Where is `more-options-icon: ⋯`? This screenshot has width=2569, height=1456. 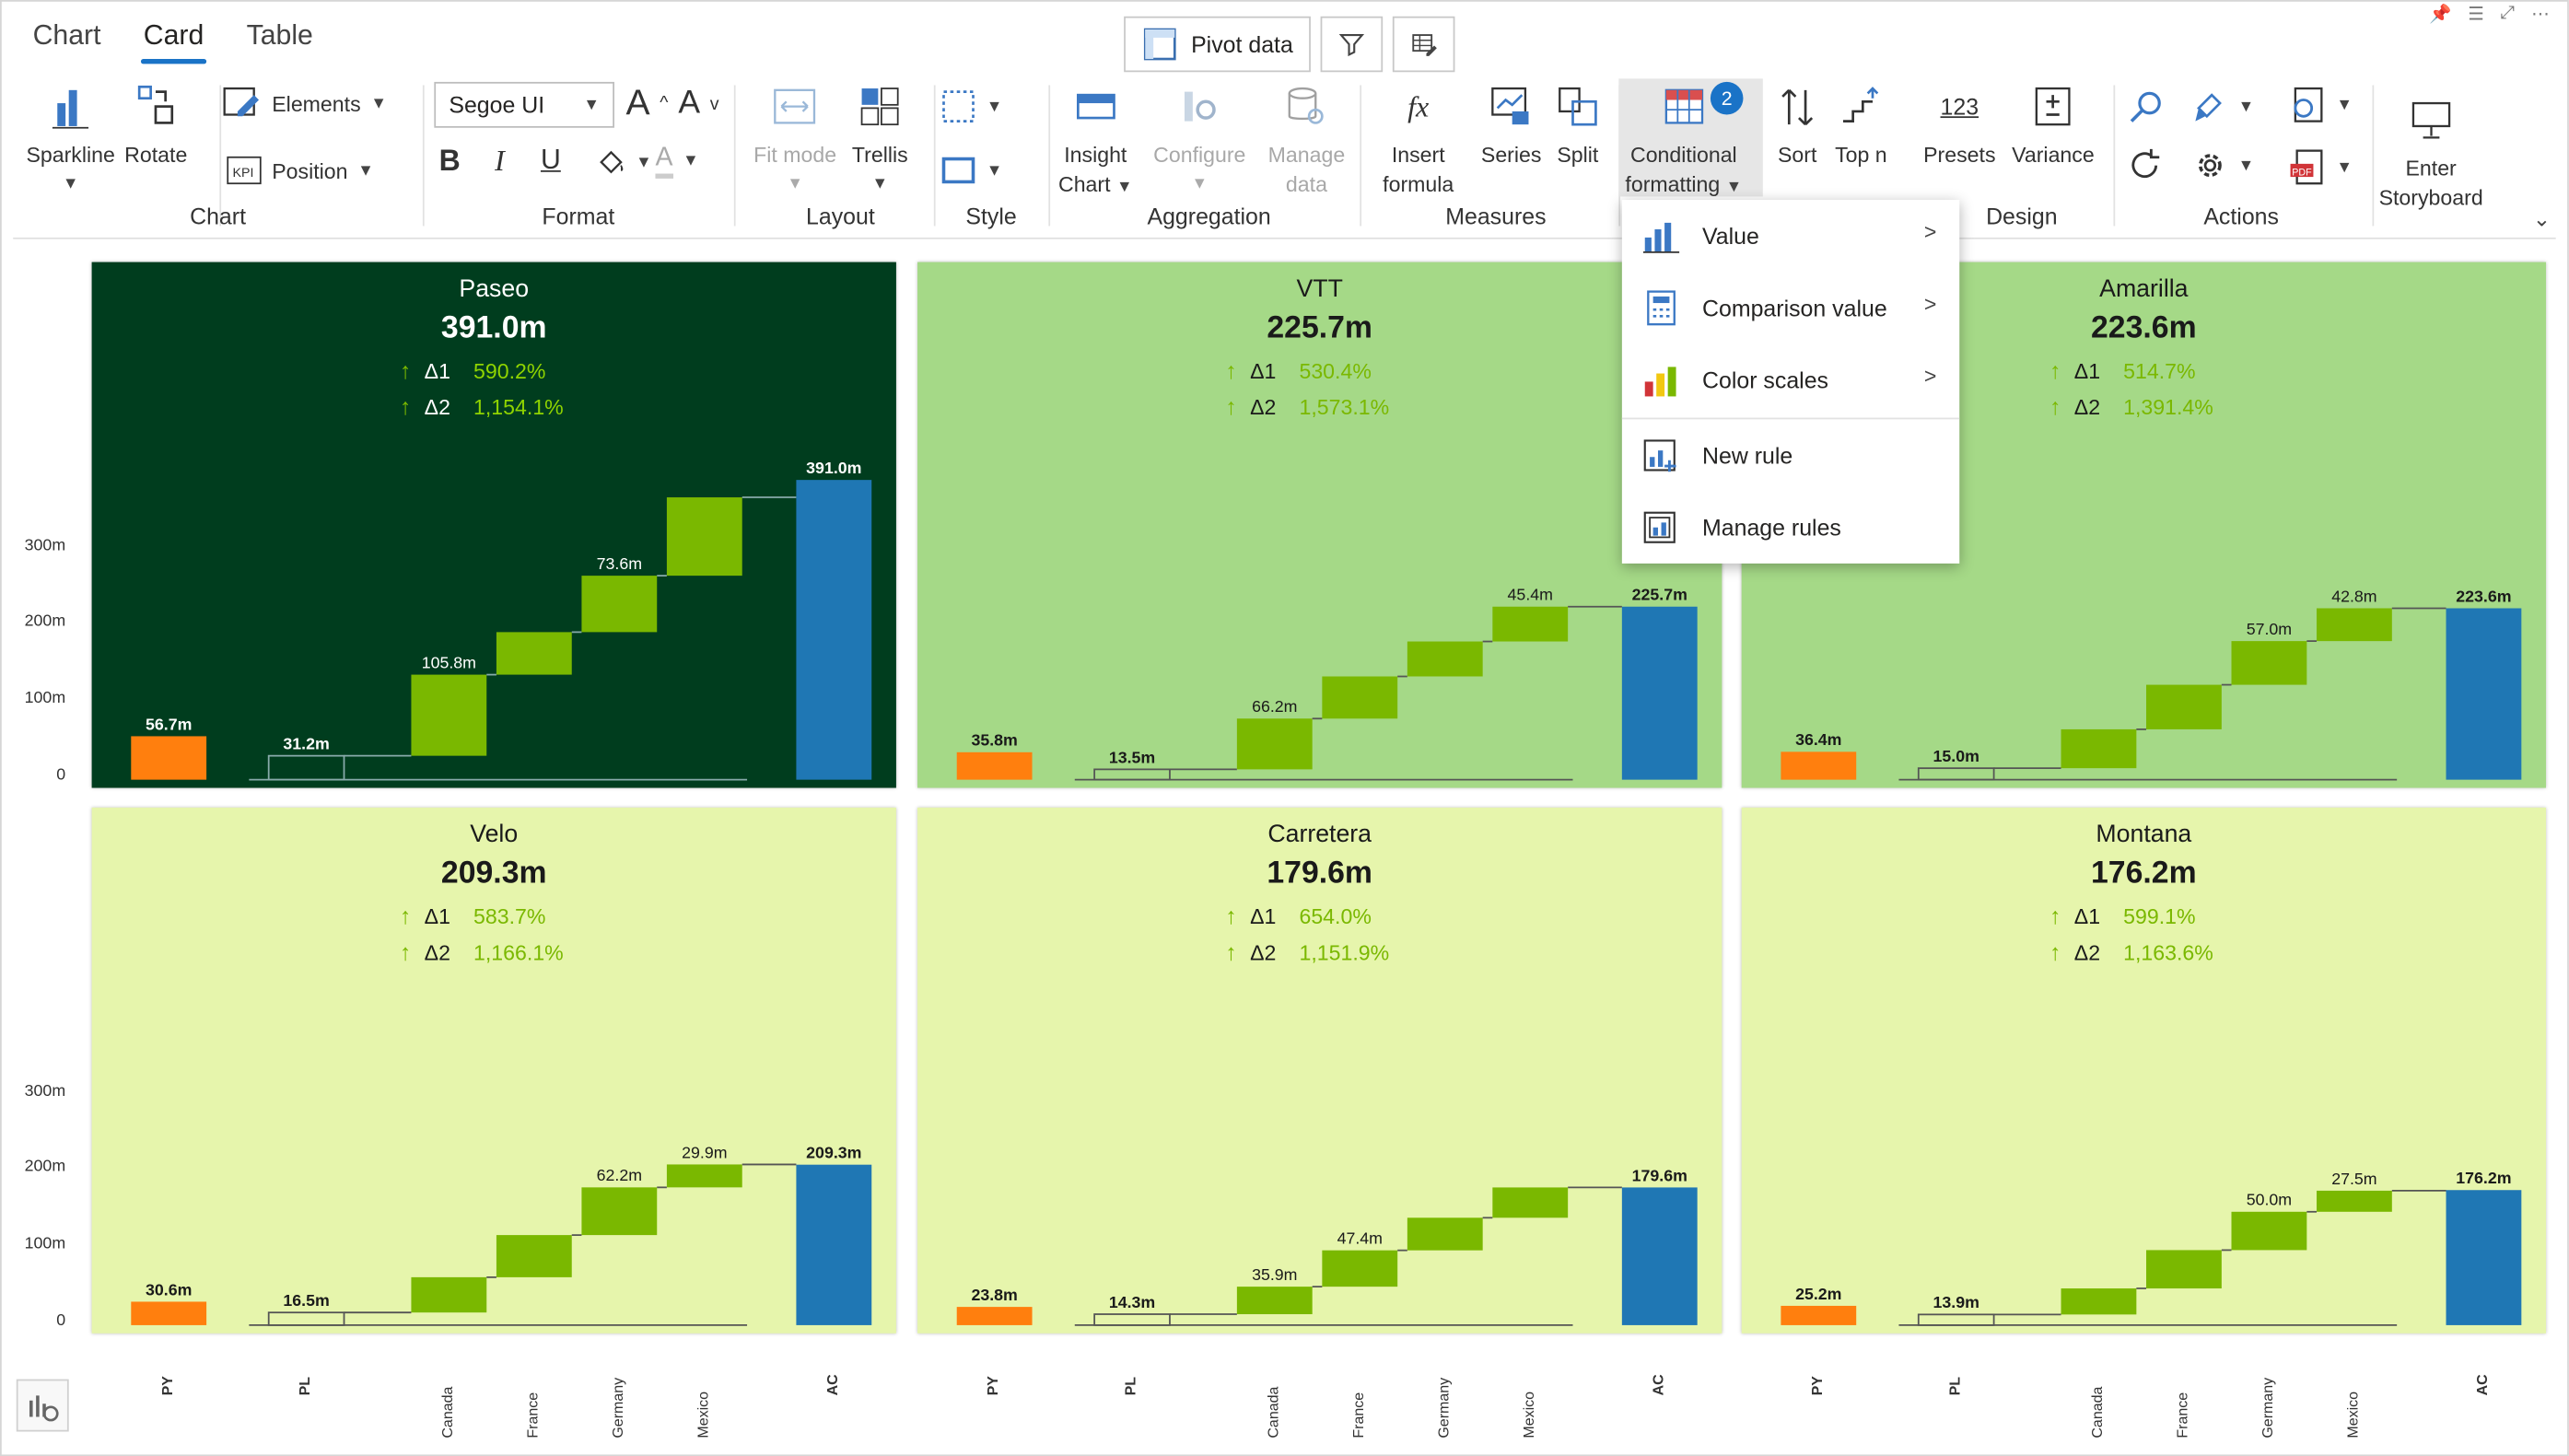
more-options-icon: ⋯ is located at coordinates (2540, 14).